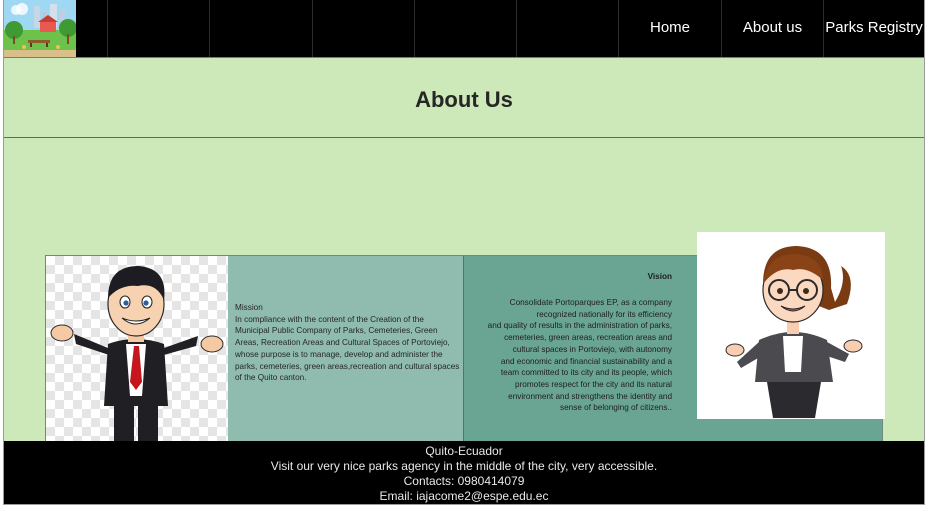  What do you see at coordinates (791, 325) in the screenshot?
I see `businesswoman-illustration` at bounding box center [791, 325].